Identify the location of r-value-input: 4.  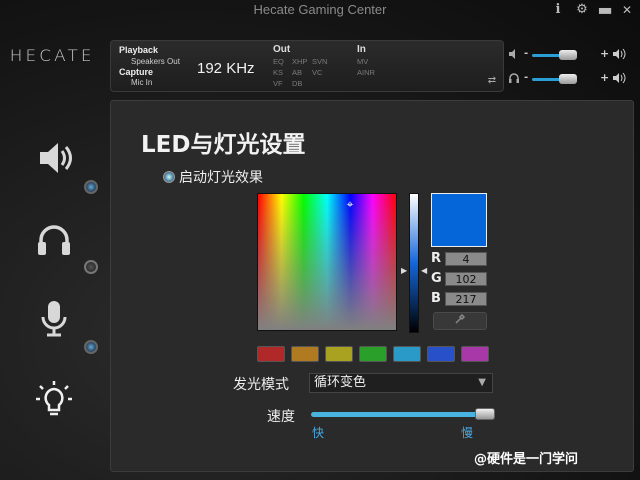
(466, 259).